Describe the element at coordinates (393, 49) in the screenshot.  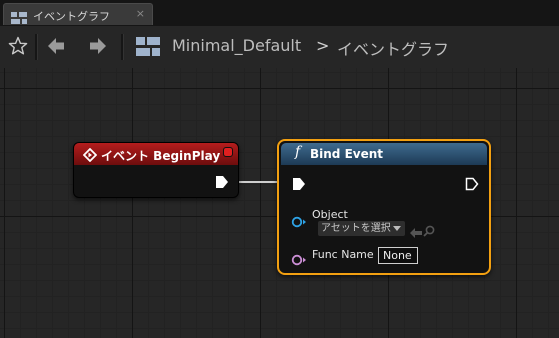
I see `breadcrumb-current: イベントグラフ` at that location.